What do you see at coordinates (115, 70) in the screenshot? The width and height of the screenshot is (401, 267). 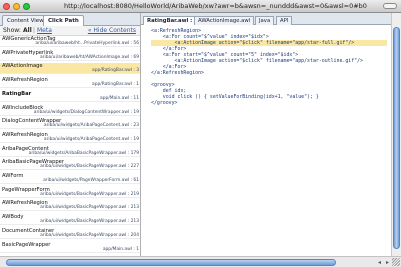 I see `component-source-path: app/RatingBar.awl : 3` at bounding box center [115, 70].